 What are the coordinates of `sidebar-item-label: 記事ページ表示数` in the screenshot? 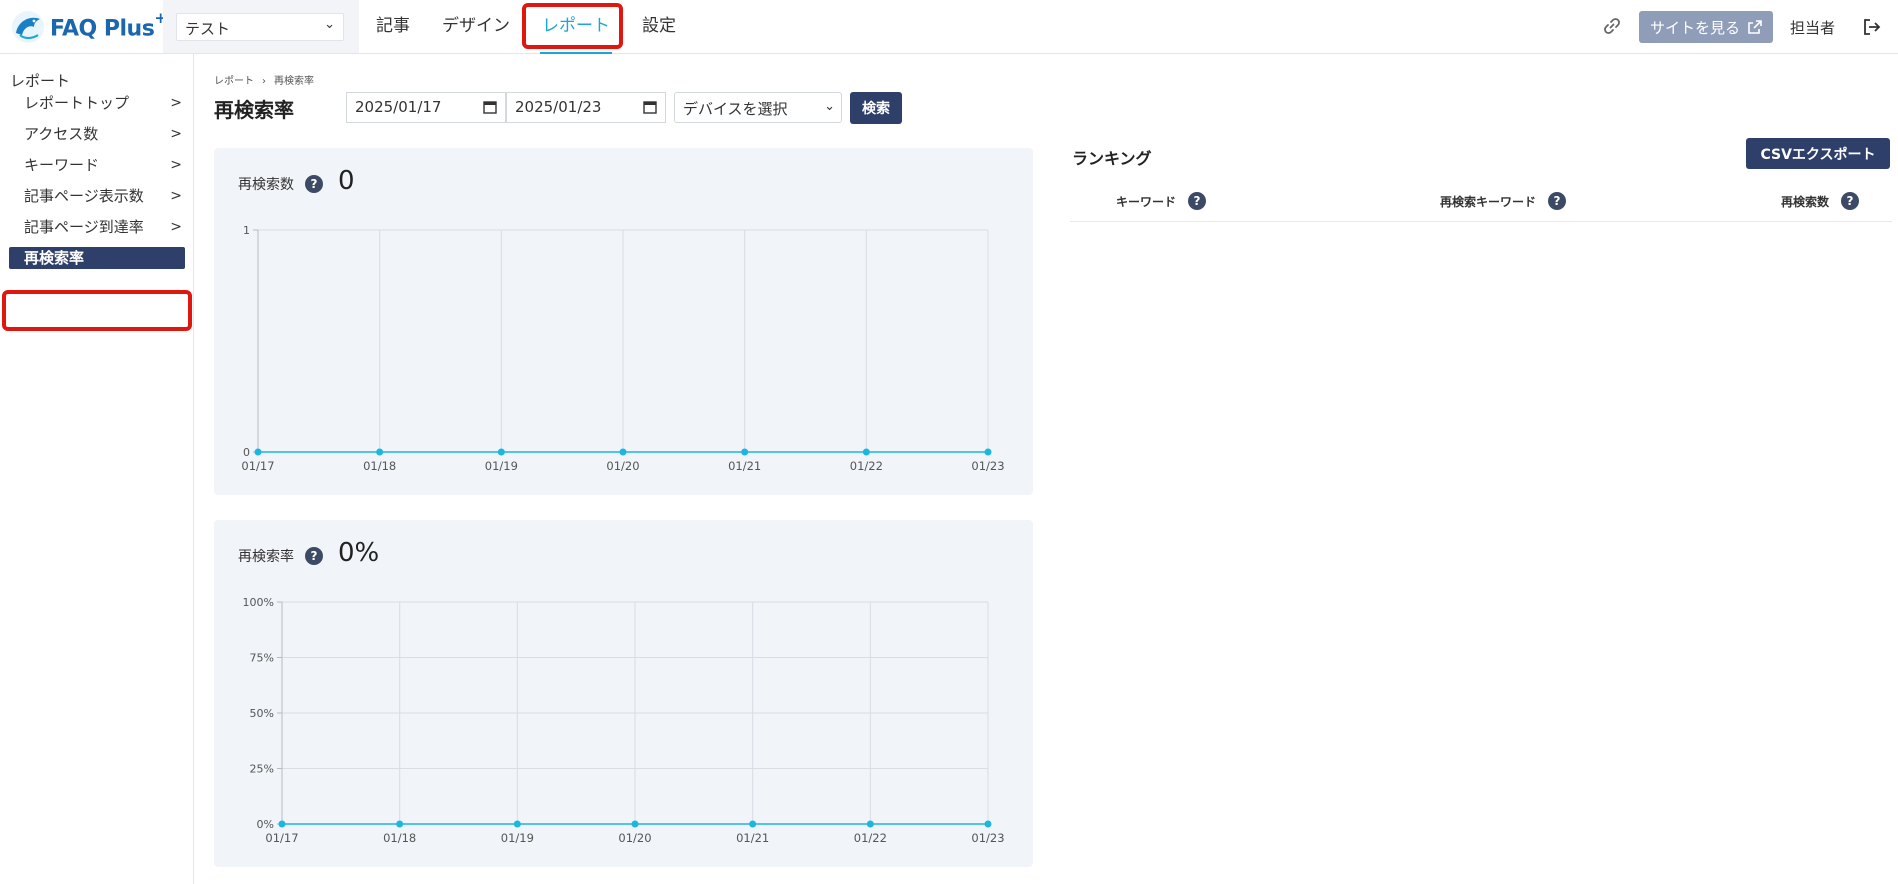 It's located at (84, 196).